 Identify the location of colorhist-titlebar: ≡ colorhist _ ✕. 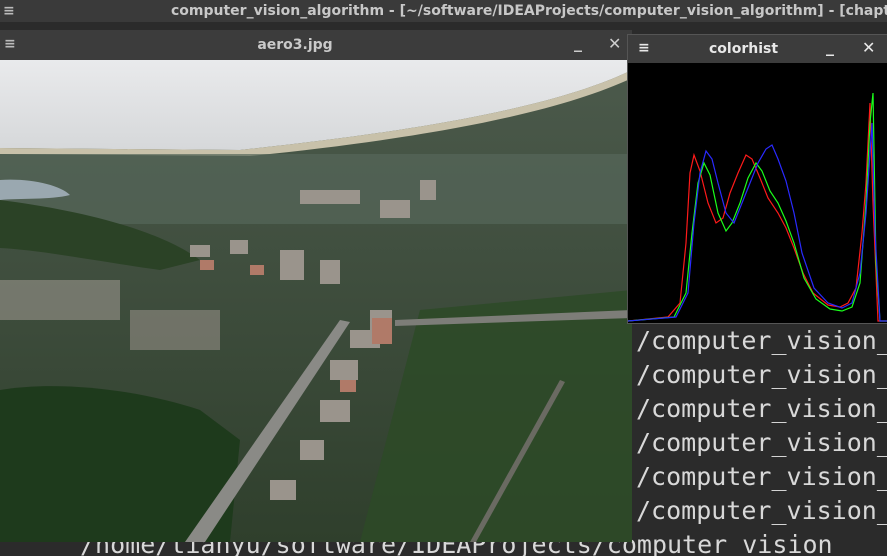
(757, 49).